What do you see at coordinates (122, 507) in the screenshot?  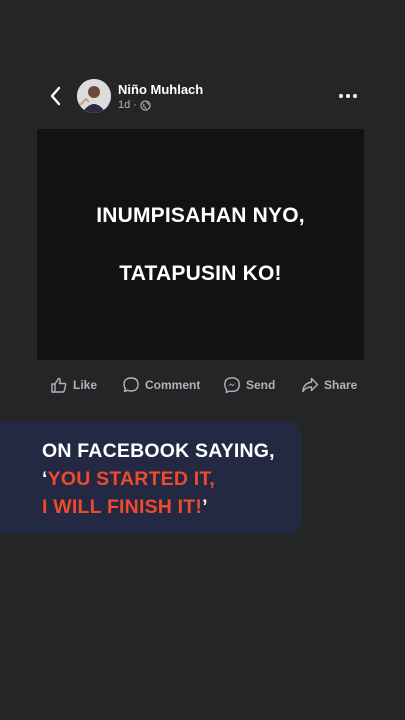 I see `caption-line3-text: I WILL FINISH IT!` at bounding box center [122, 507].